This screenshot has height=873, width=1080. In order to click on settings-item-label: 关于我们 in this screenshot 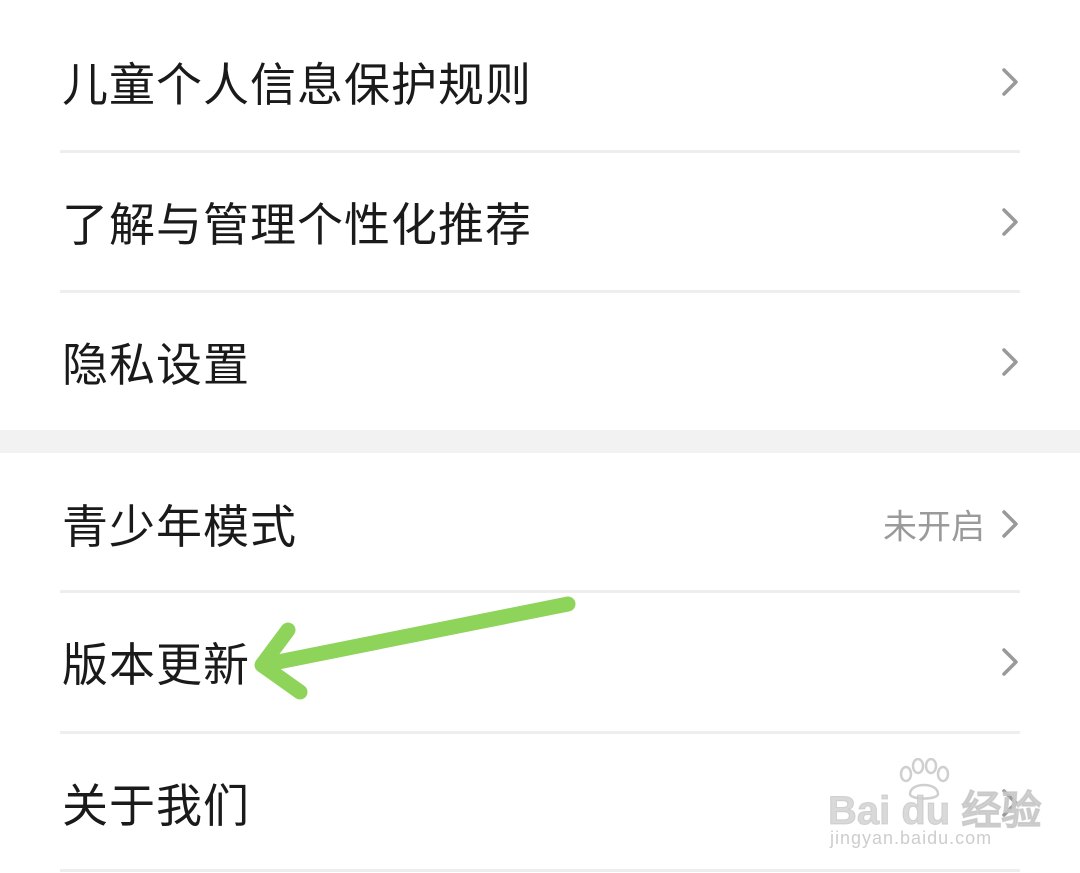, I will do `click(156, 806)`.